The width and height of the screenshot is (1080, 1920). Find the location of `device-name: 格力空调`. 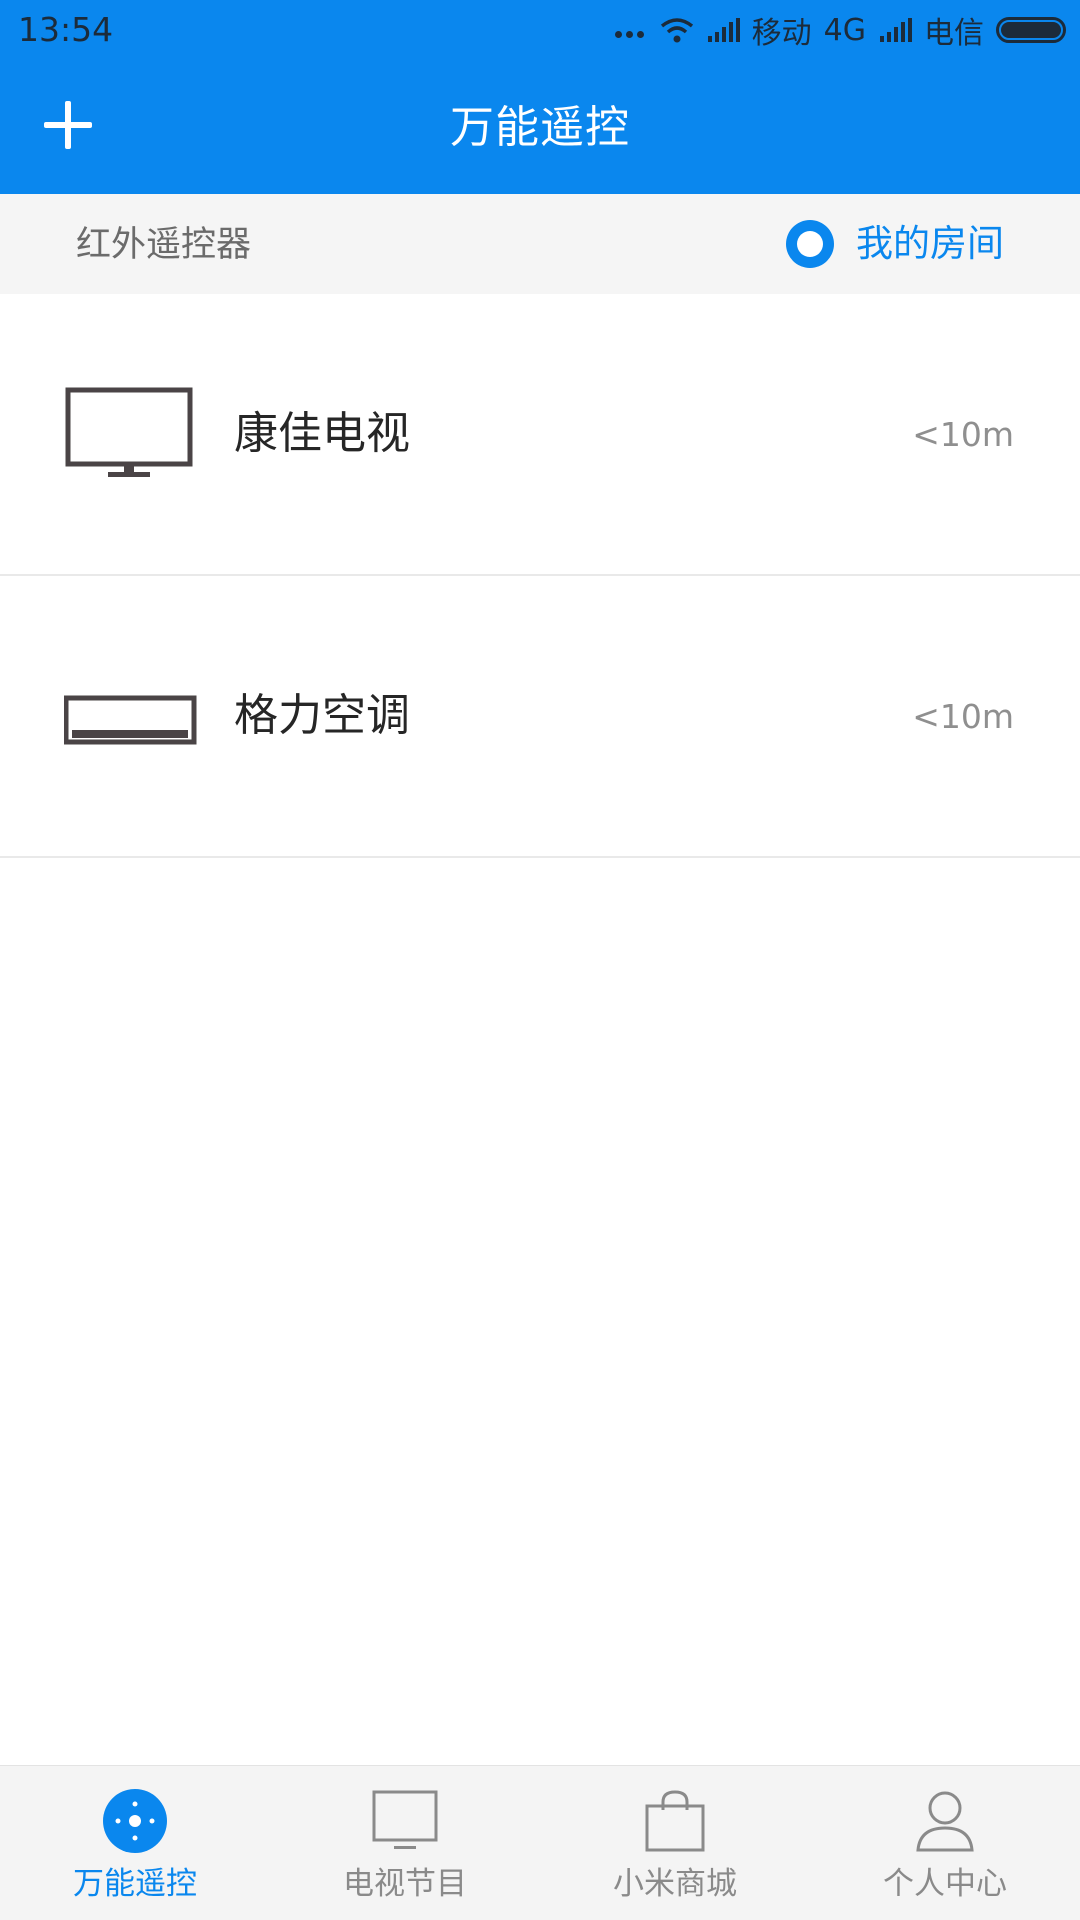

device-name: 格力空调 is located at coordinates (322, 715).